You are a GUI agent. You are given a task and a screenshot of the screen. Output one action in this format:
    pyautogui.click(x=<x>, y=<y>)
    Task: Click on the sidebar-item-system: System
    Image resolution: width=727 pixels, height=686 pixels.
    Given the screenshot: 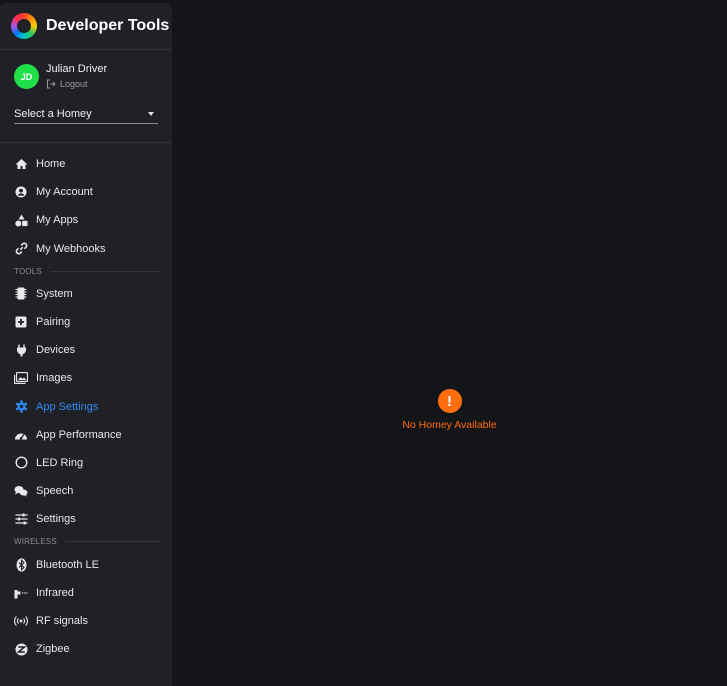 What is the action you would take?
    pyautogui.click(x=86, y=294)
    